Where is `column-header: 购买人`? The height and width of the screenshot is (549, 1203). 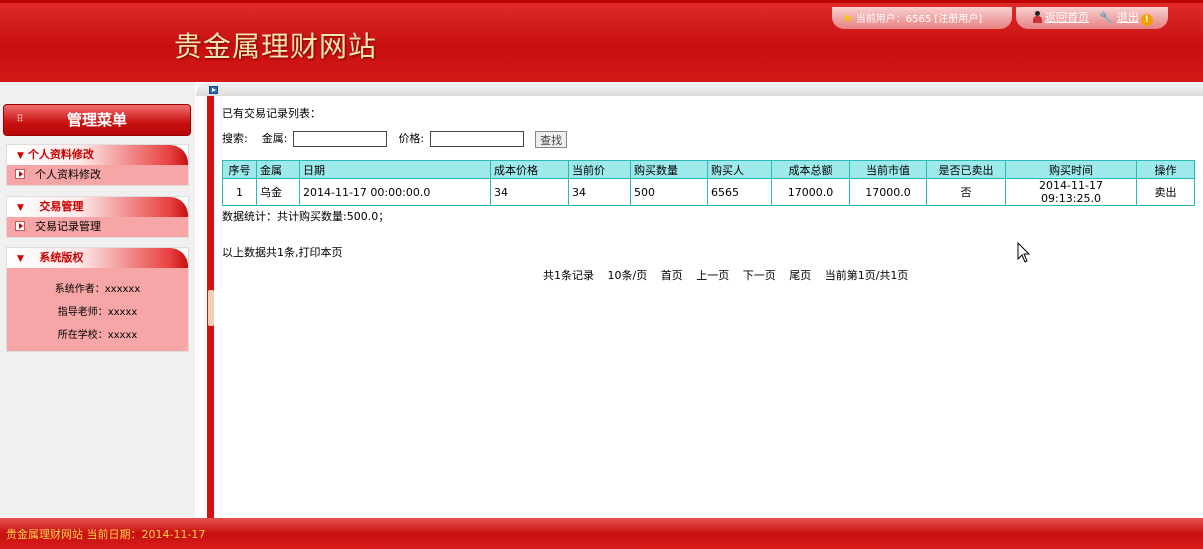
column-header: 购买人 is located at coordinates (739, 169).